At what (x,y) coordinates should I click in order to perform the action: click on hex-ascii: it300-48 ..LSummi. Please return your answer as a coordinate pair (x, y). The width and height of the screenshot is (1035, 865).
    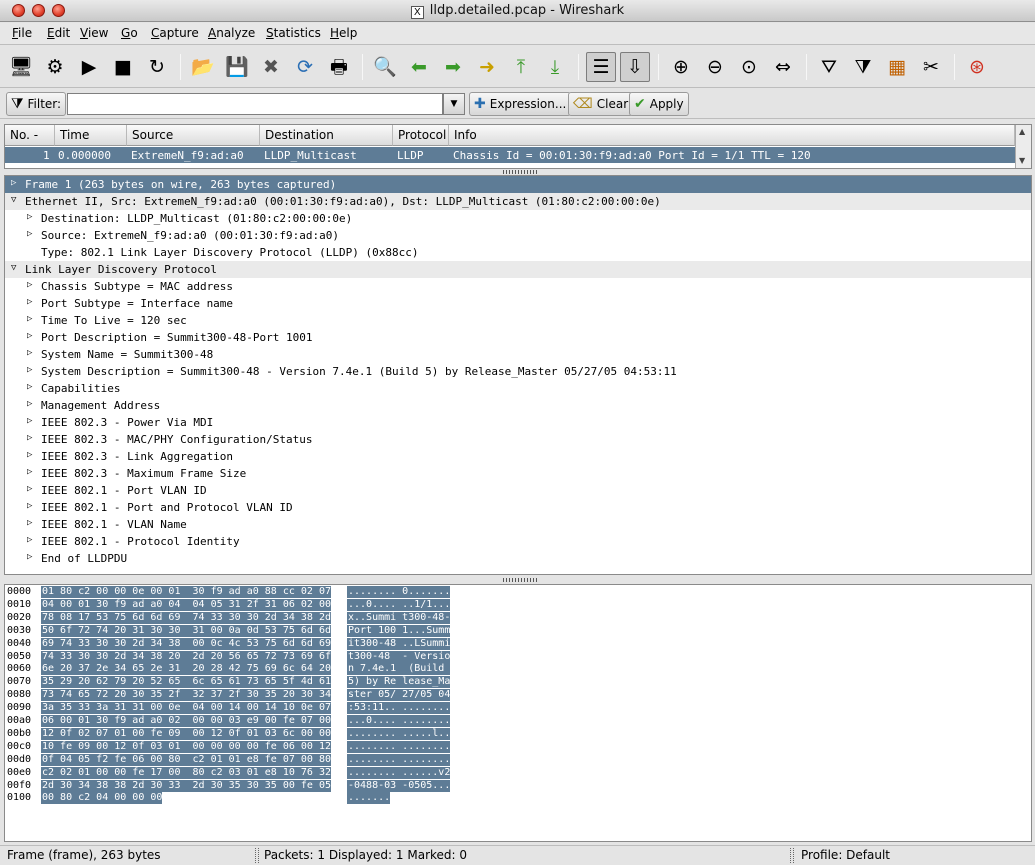
    Looking at the image, I should click on (399, 643).